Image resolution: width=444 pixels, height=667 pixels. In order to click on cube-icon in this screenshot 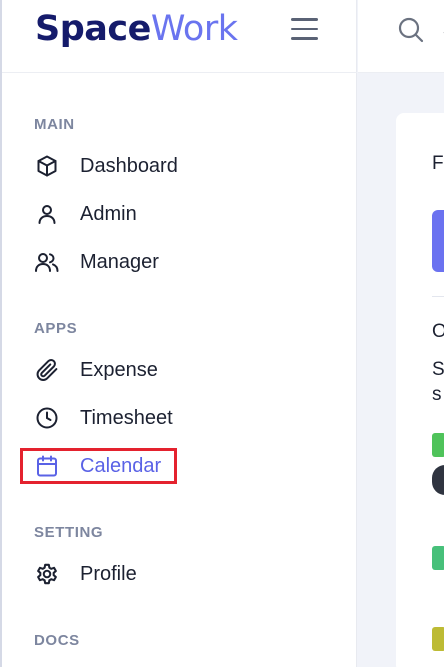, I will do `click(47, 166)`.